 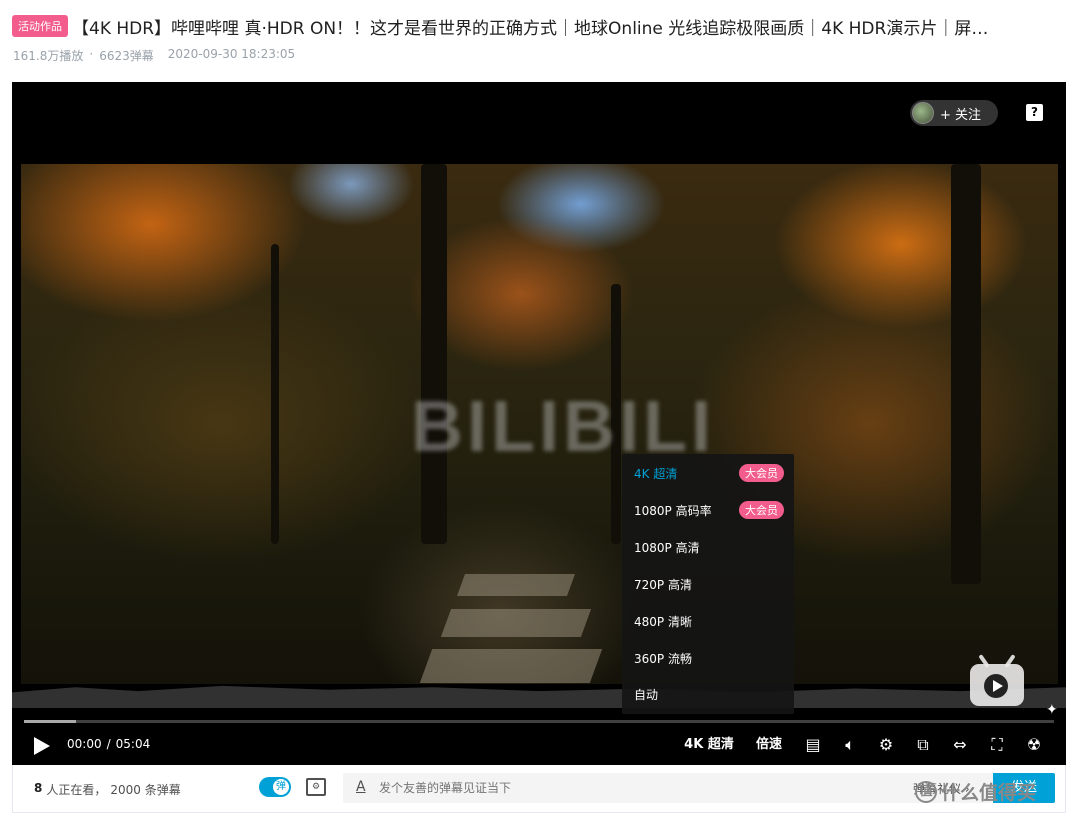 What do you see at coordinates (673, 510) in the screenshot?
I see `quality-option-label: 1080P 高码率` at bounding box center [673, 510].